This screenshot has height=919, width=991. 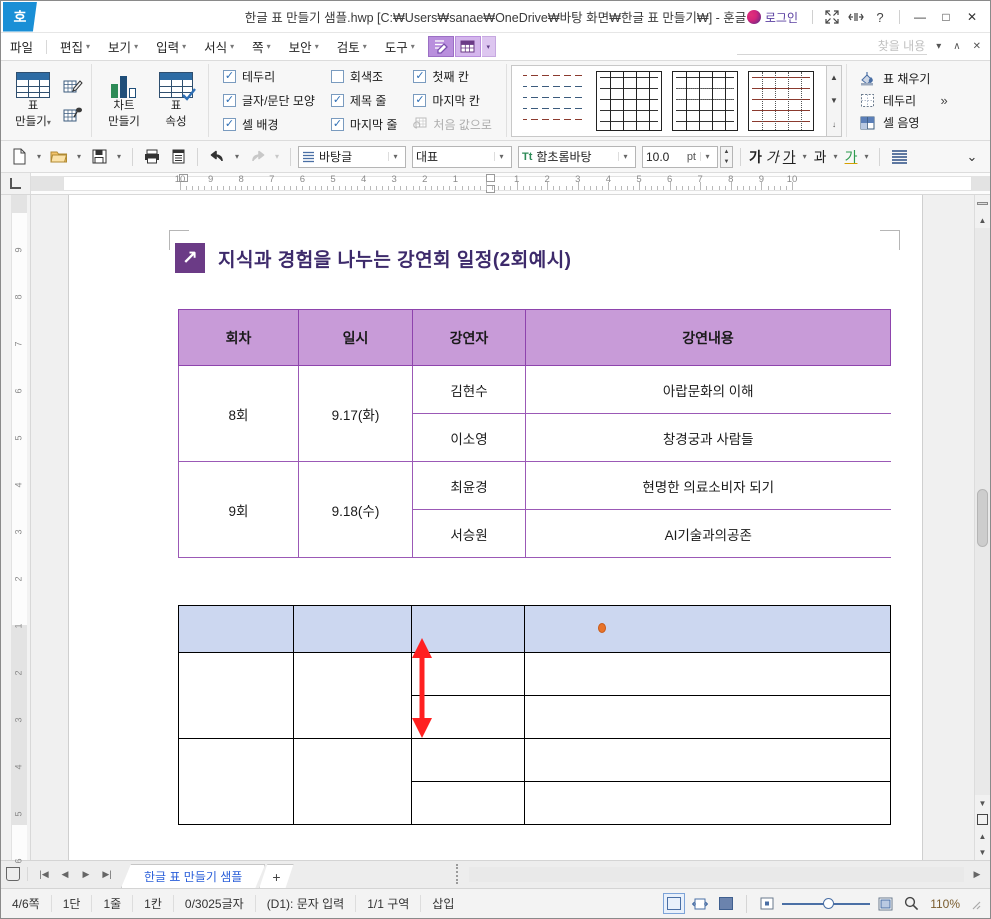 I want to click on help-icon: ?, so click(x=880, y=17).